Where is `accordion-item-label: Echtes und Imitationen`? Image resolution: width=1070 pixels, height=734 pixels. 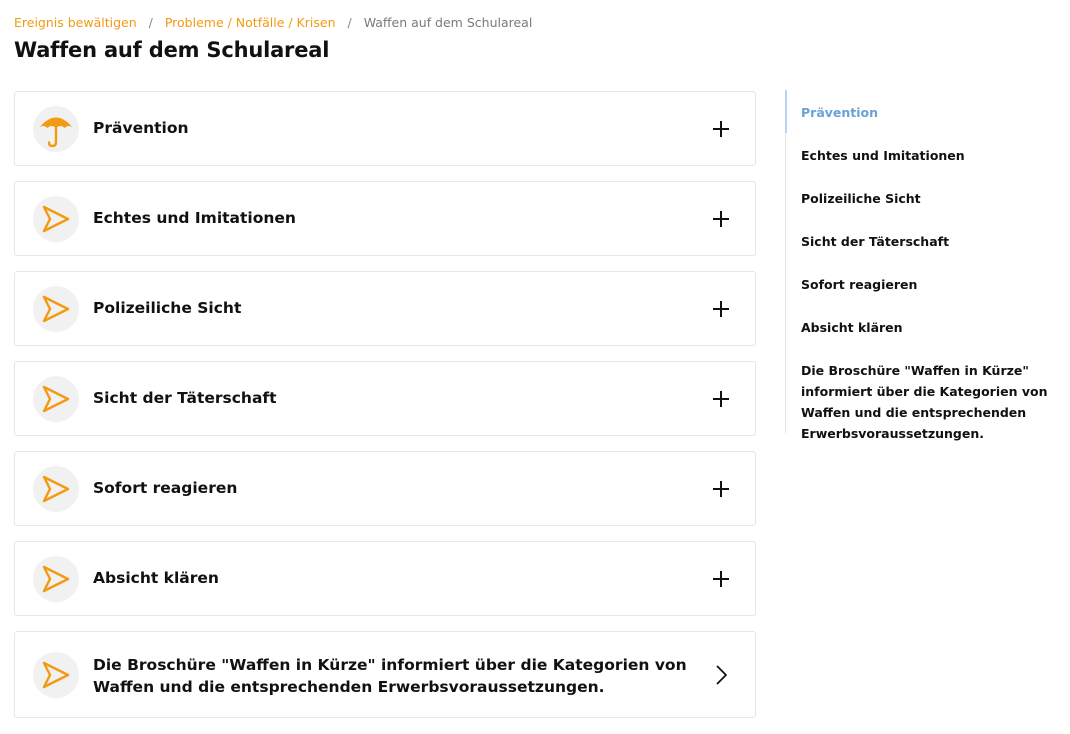 accordion-item-label: Echtes und Imitationen is located at coordinates (194, 218).